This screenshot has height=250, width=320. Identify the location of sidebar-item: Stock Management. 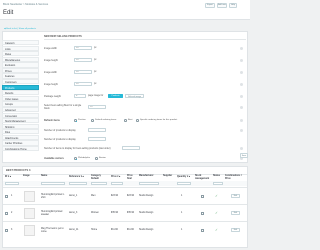
(20, 121).